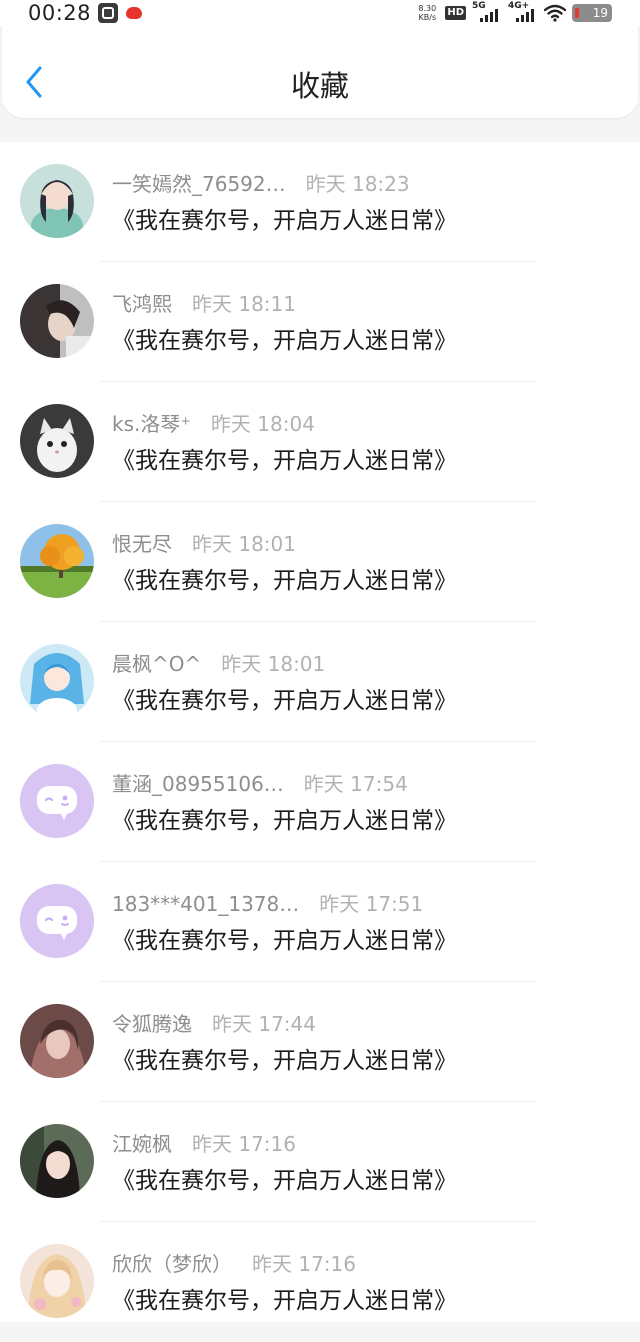  I want to click on status-indicators: 8.30 KB/s HD 5G 4G+ 19, so click(513, 12).